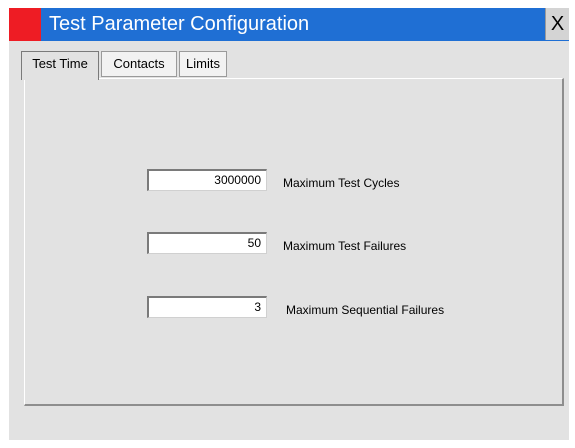 Image resolution: width=575 pixels, height=448 pixels. Describe the element at coordinates (207, 180) in the screenshot. I see `max-test-cycles-input: 3000000` at that location.